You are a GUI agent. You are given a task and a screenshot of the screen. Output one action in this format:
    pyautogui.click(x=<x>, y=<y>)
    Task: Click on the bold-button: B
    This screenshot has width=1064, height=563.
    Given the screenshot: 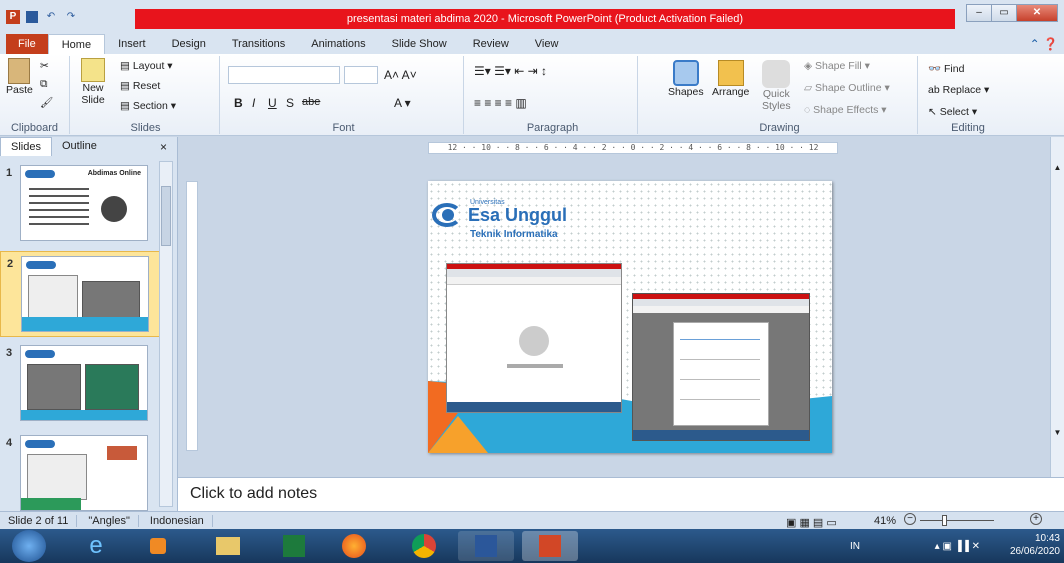 What is the action you would take?
    pyautogui.click(x=238, y=103)
    